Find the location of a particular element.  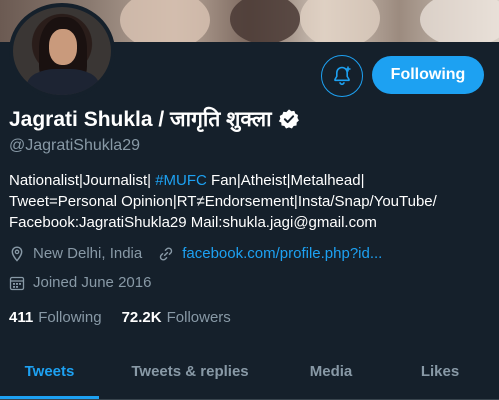

bio-text: Nationalist|Journalist| is located at coordinates (82, 180).